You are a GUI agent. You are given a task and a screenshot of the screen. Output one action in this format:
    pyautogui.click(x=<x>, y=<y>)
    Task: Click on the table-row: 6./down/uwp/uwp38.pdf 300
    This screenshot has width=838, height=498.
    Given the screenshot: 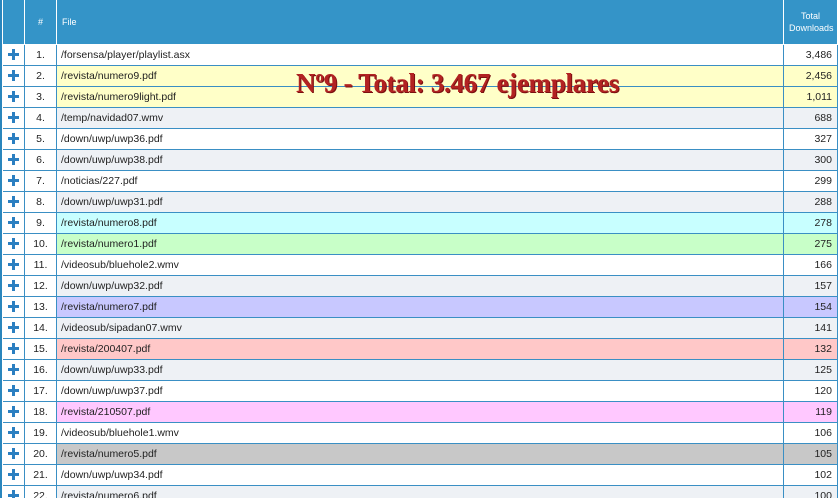 What is the action you would take?
    pyautogui.click(x=420, y=160)
    